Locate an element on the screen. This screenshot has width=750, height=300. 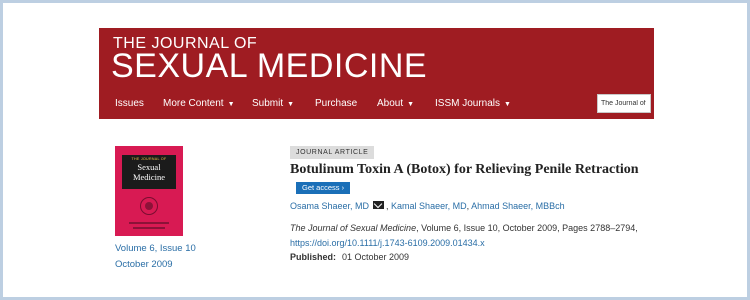
published-info: Published: 01 October 2009 is located at coordinates (349, 257).